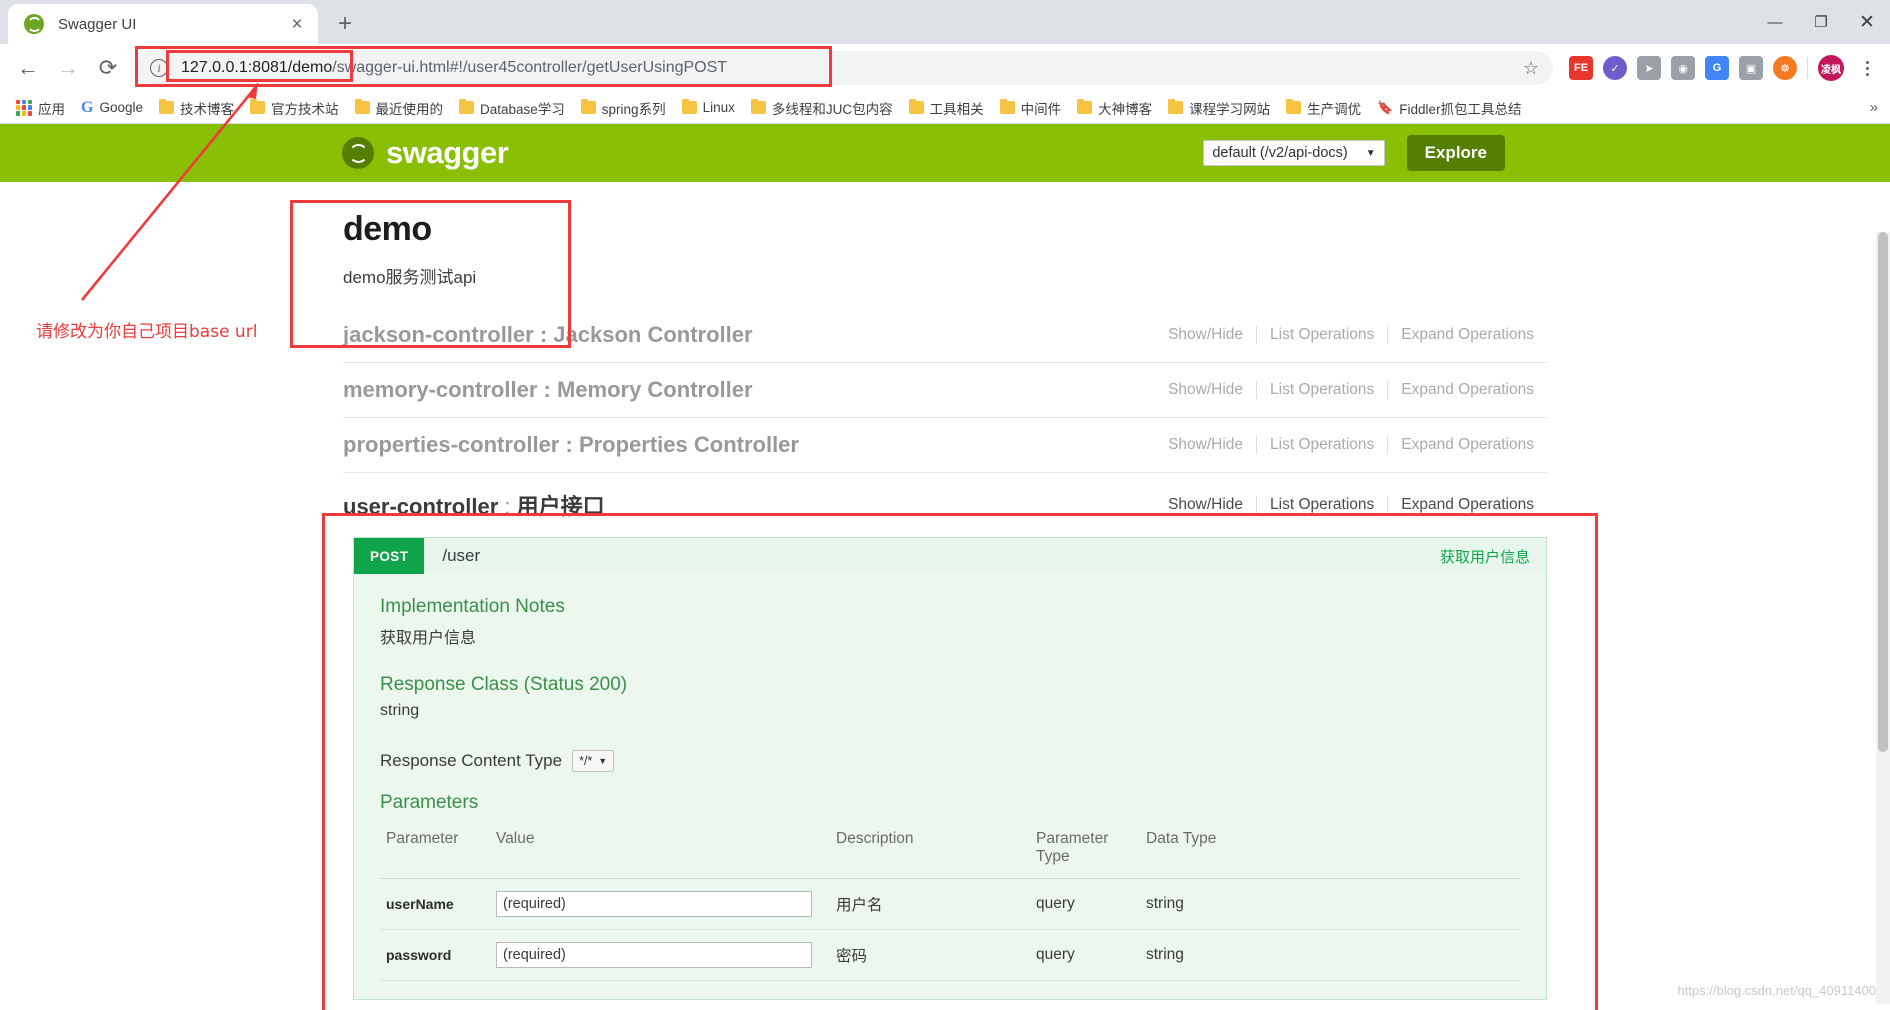 Image resolution: width=1890 pixels, height=1010 pixels. I want to click on response-class-value: string, so click(400, 710).